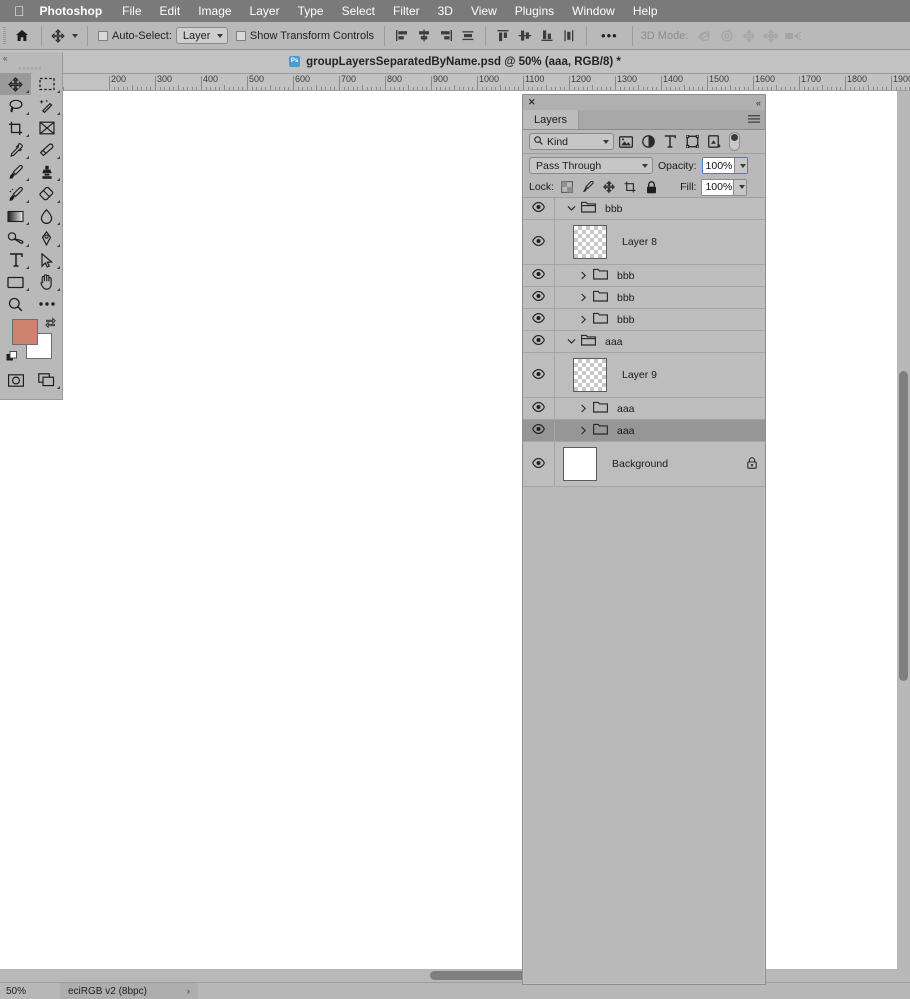  What do you see at coordinates (131, 11) in the screenshot?
I see `menu-item-file: File` at bounding box center [131, 11].